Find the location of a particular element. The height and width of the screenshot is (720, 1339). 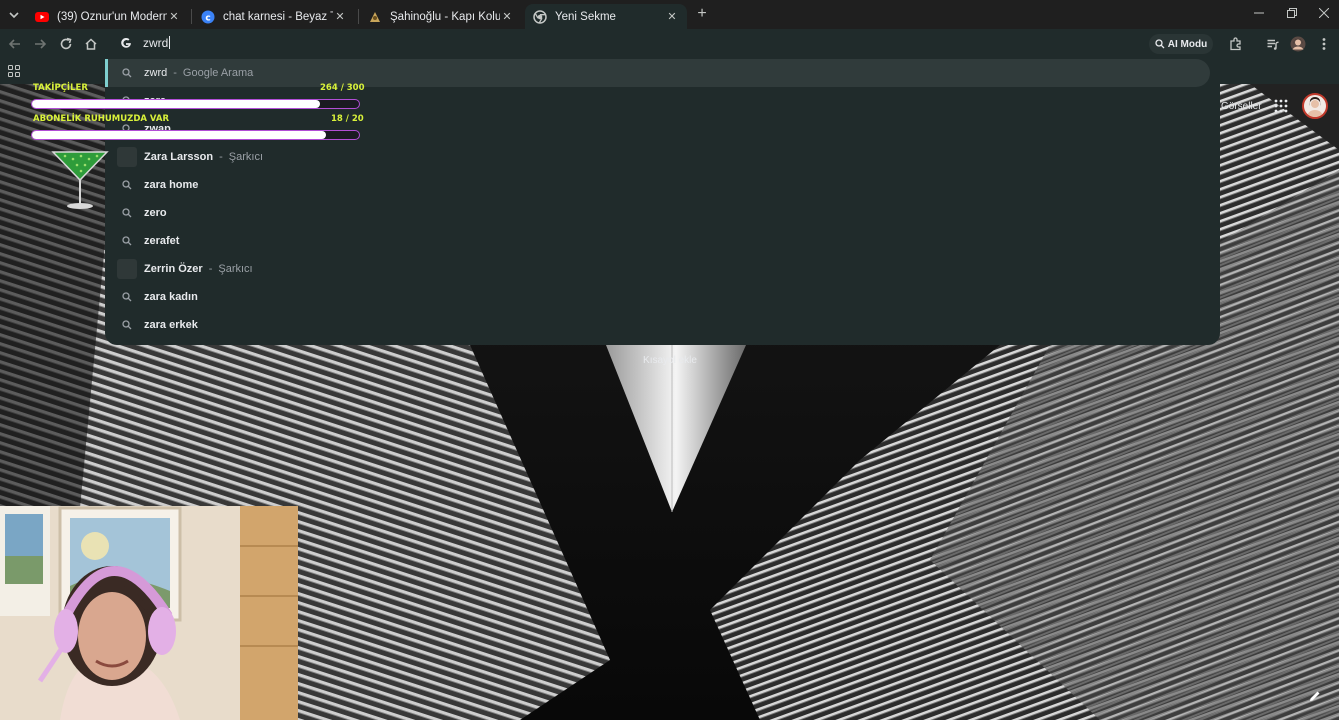

tab-new-tab: Yeni Sekme ✕ is located at coordinates (606, 16).